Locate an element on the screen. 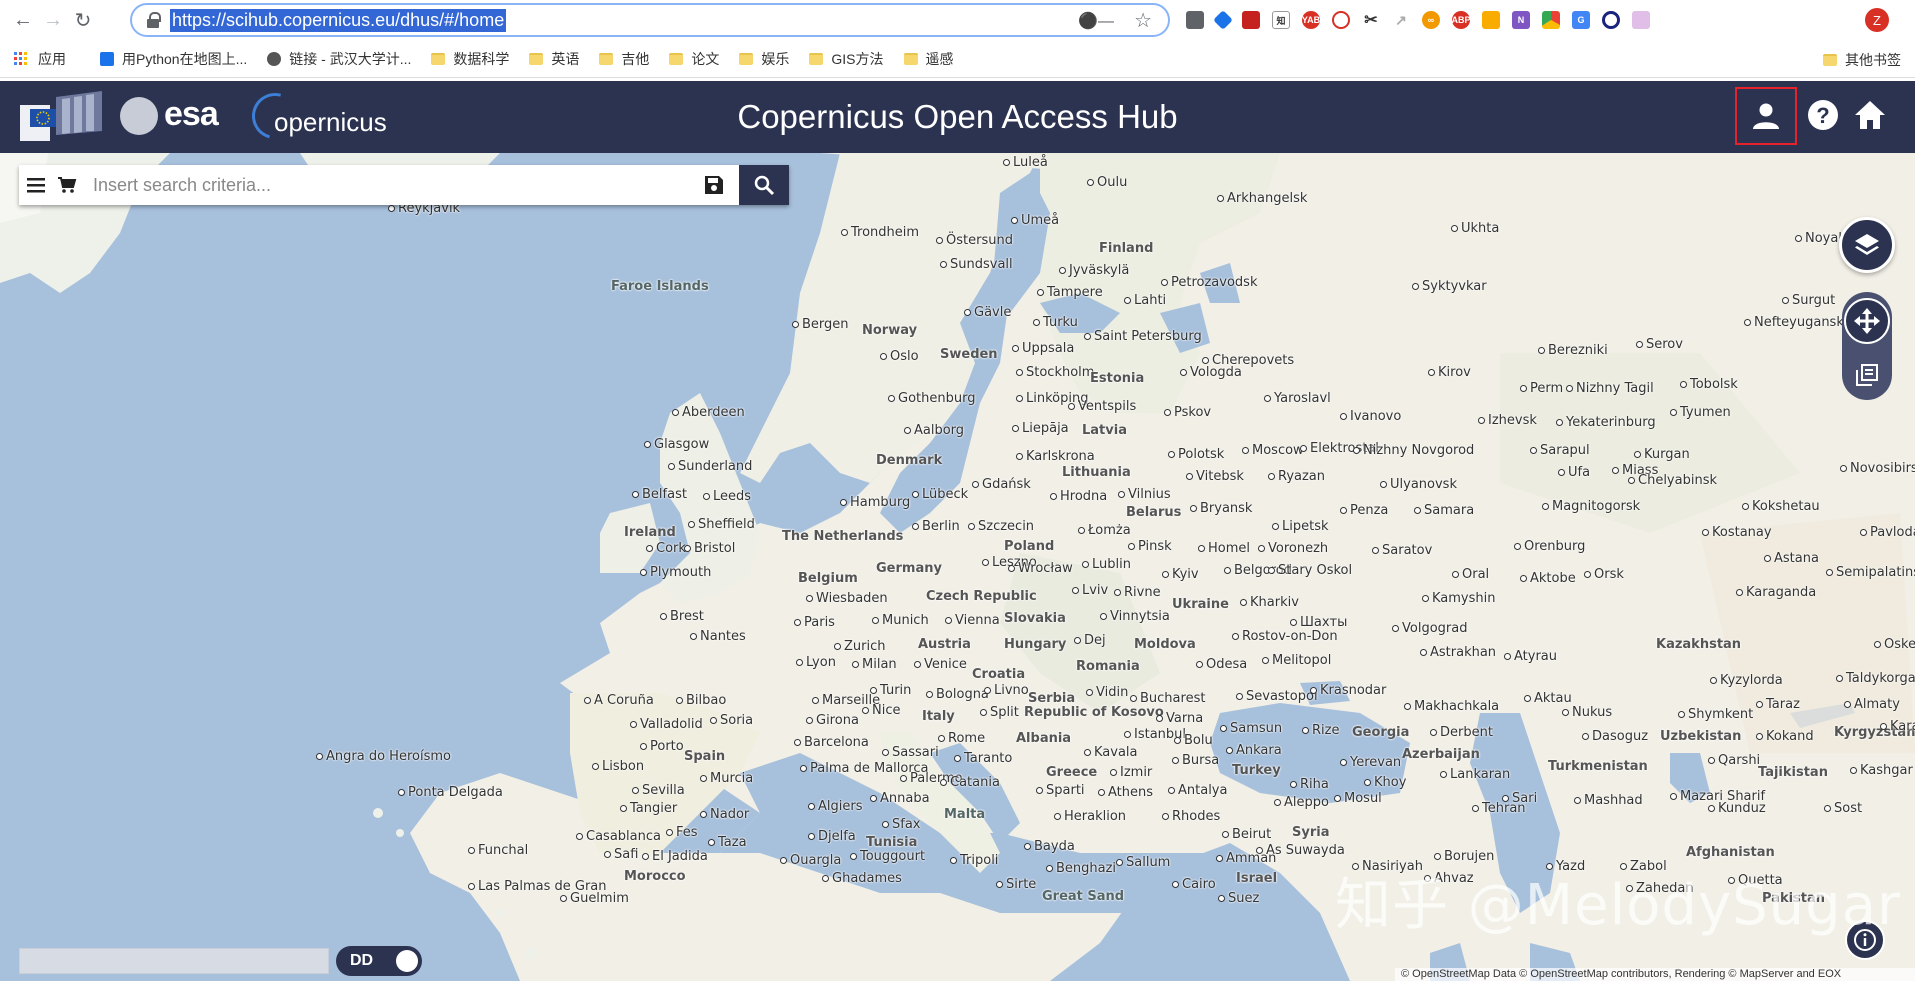 The image size is (1915, 981). map-label-city: Trondheim is located at coordinates (880, 232).